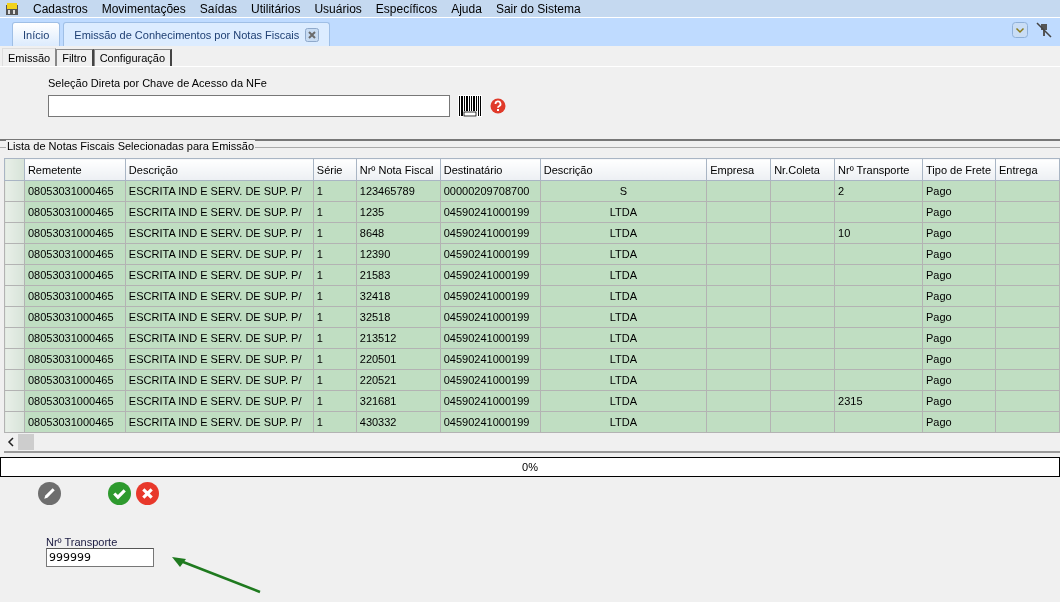 This screenshot has width=1060, height=602. Describe the element at coordinates (147, 493) in the screenshot. I see `cancel-icon` at that location.